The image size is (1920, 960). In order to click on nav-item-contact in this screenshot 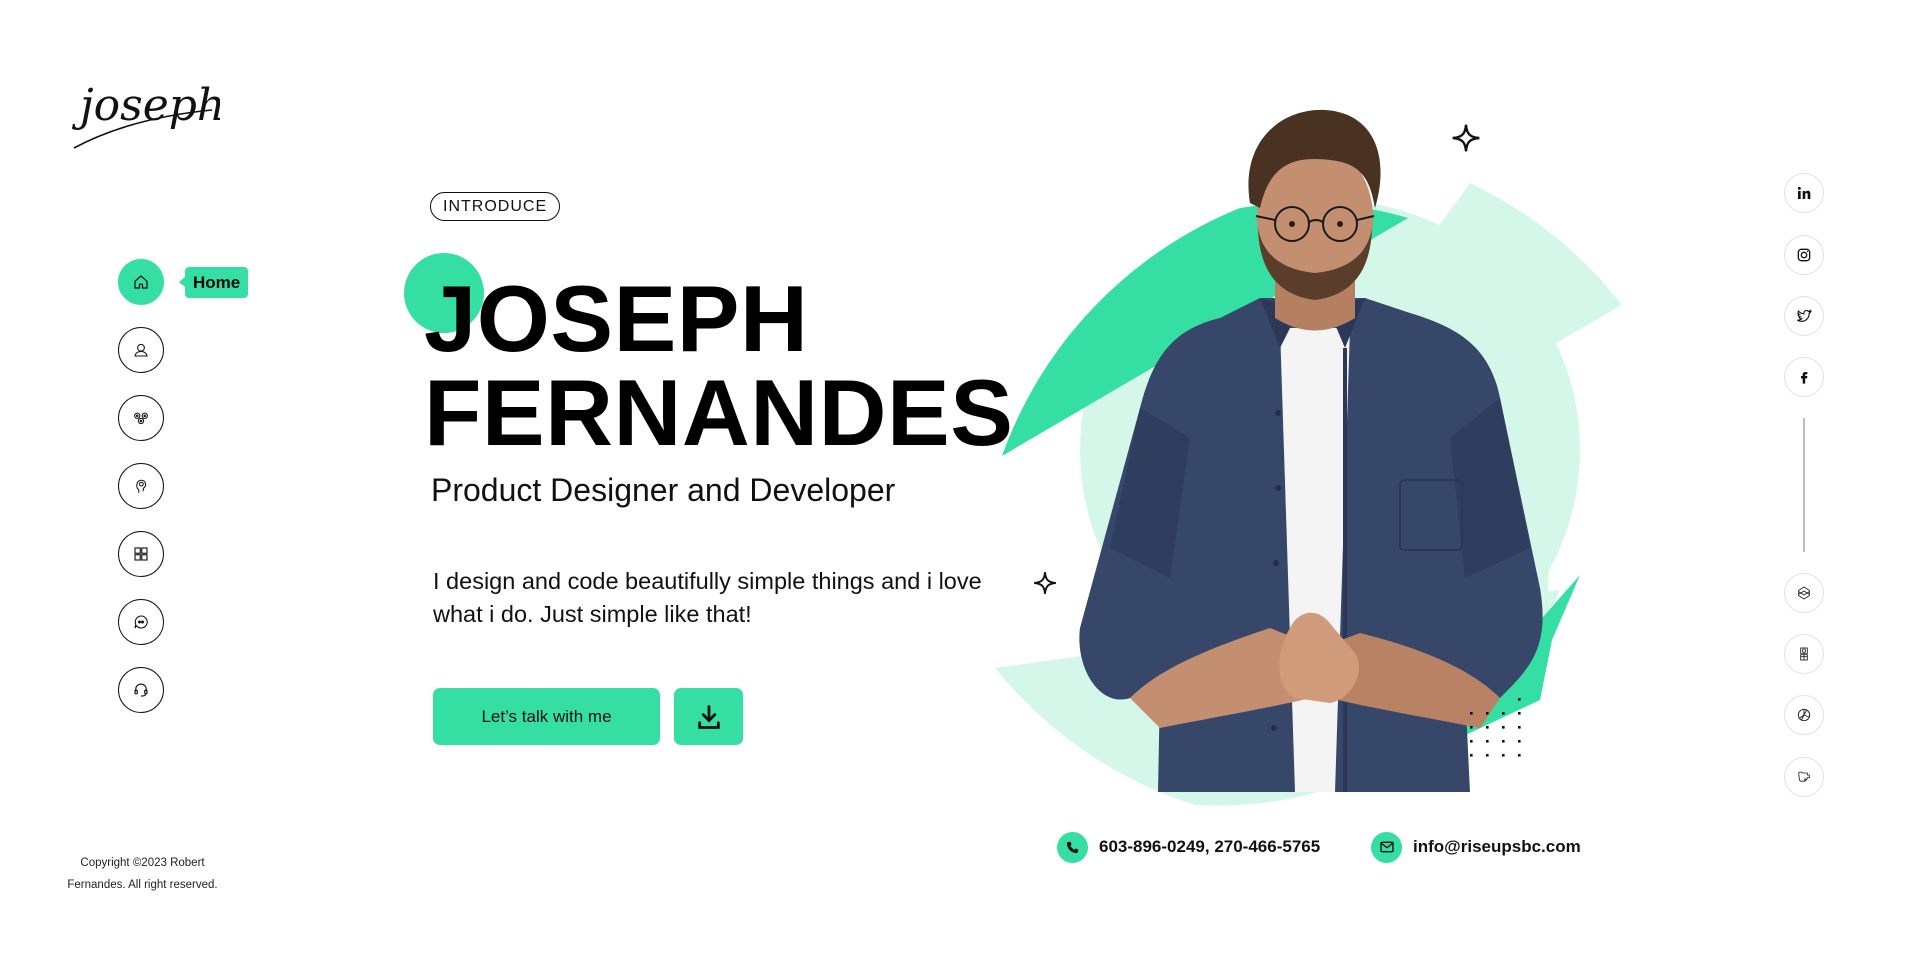, I will do `click(141, 690)`.